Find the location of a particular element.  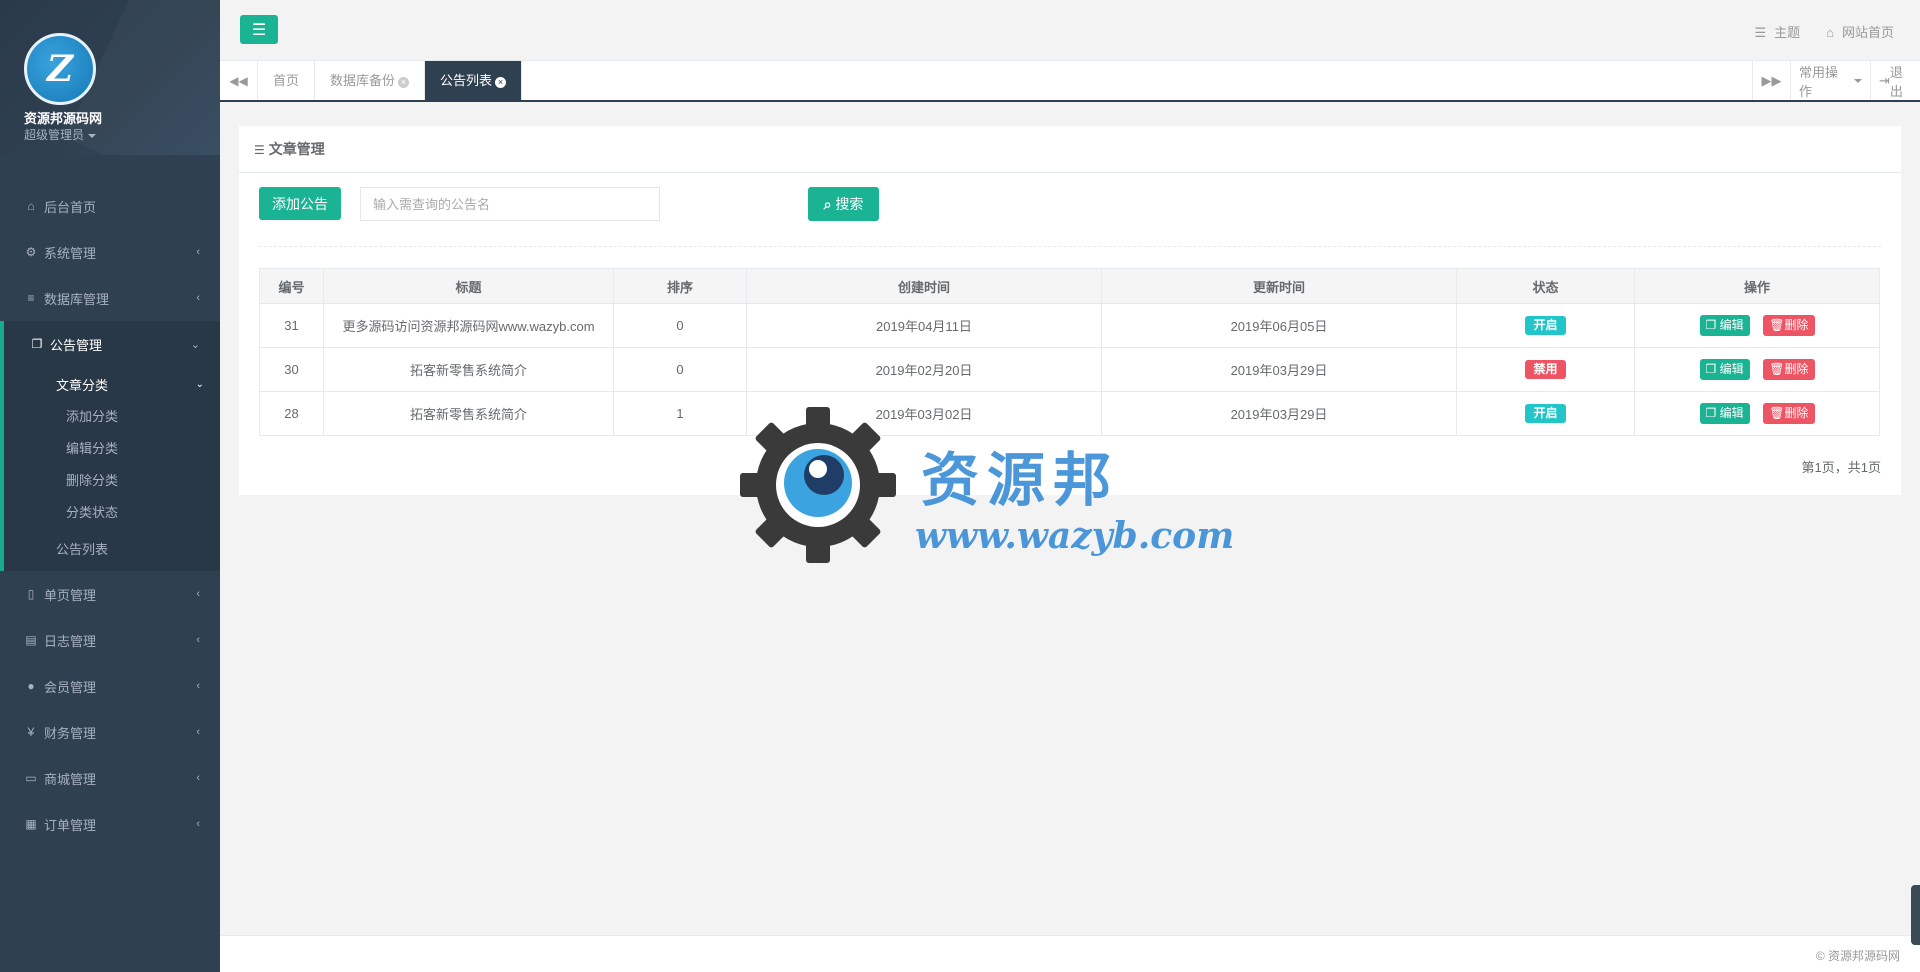

cell-updated: 2019年06月05日 is located at coordinates (1279, 325).